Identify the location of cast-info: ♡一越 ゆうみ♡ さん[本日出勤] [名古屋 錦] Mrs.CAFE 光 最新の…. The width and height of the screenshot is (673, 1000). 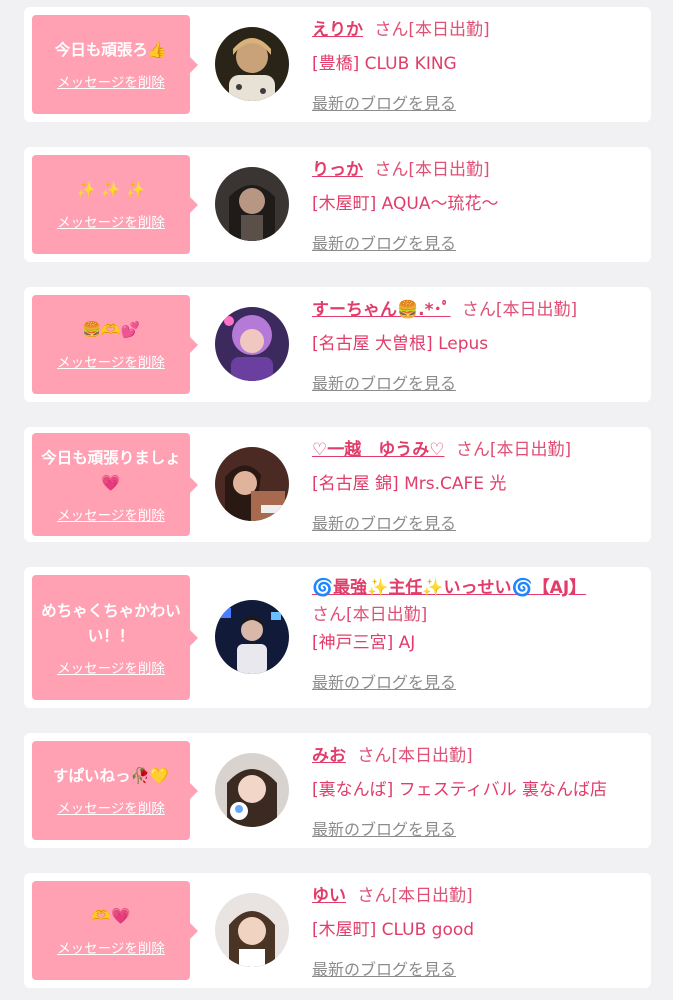
(478, 485).